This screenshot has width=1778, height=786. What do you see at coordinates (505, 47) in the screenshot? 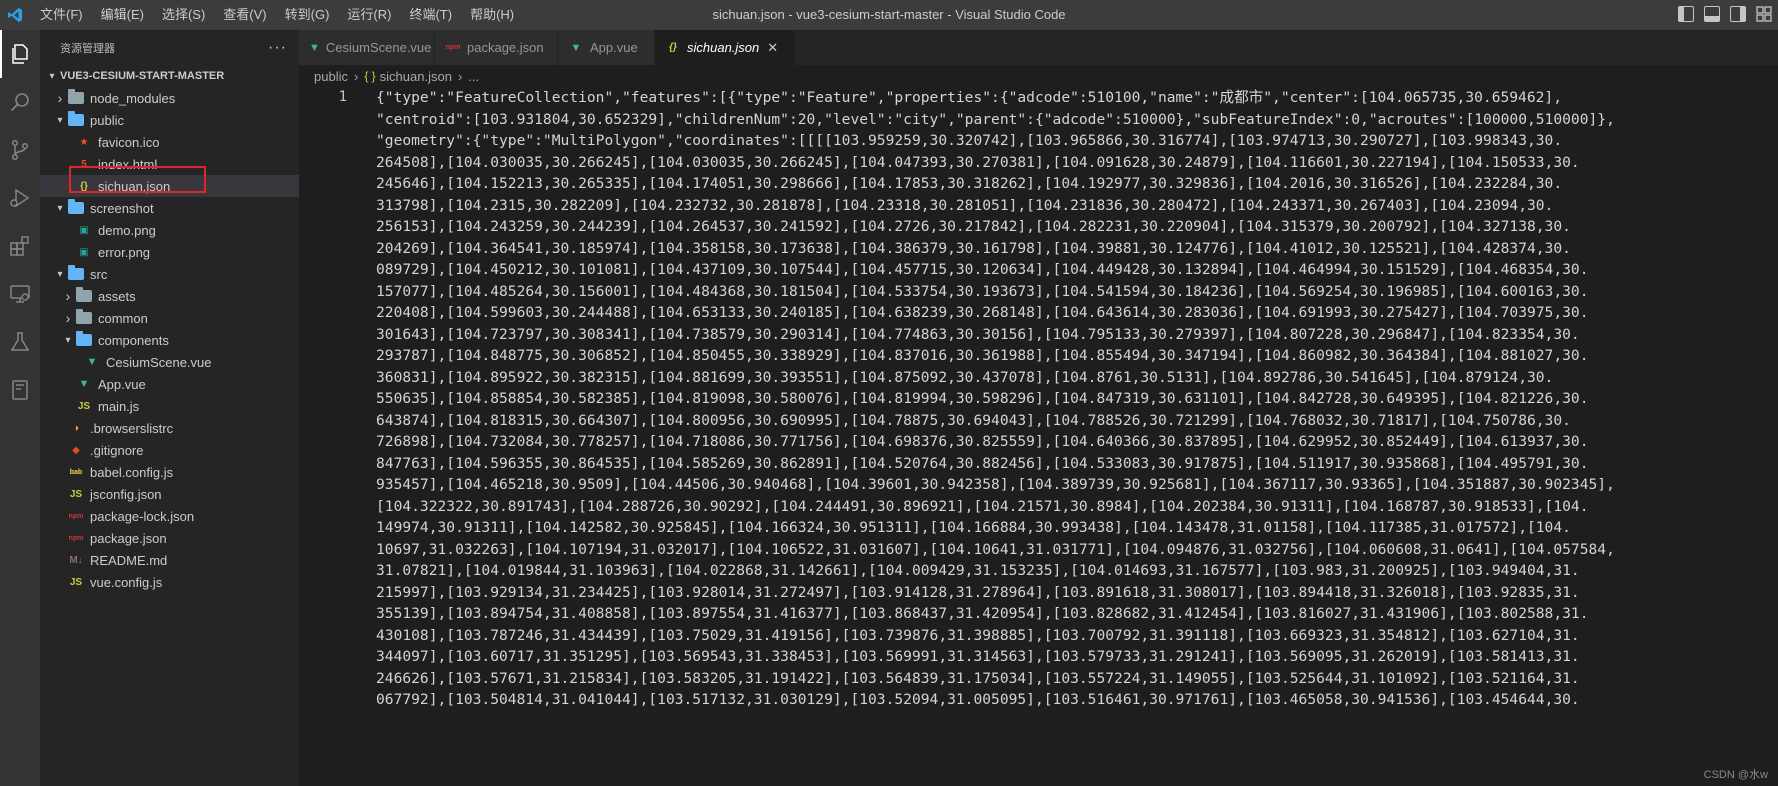
I see `tab-label: package.json` at bounding box center [505, 47].